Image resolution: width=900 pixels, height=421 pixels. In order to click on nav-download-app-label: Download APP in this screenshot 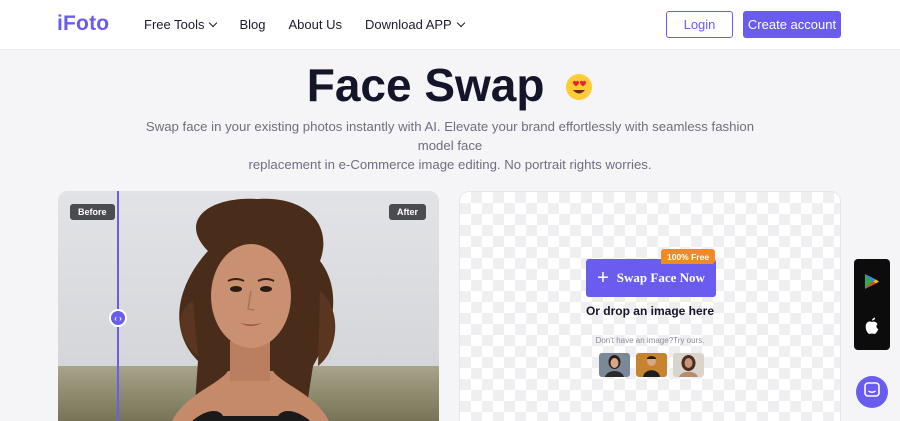, I will do `click(408, 24)`.